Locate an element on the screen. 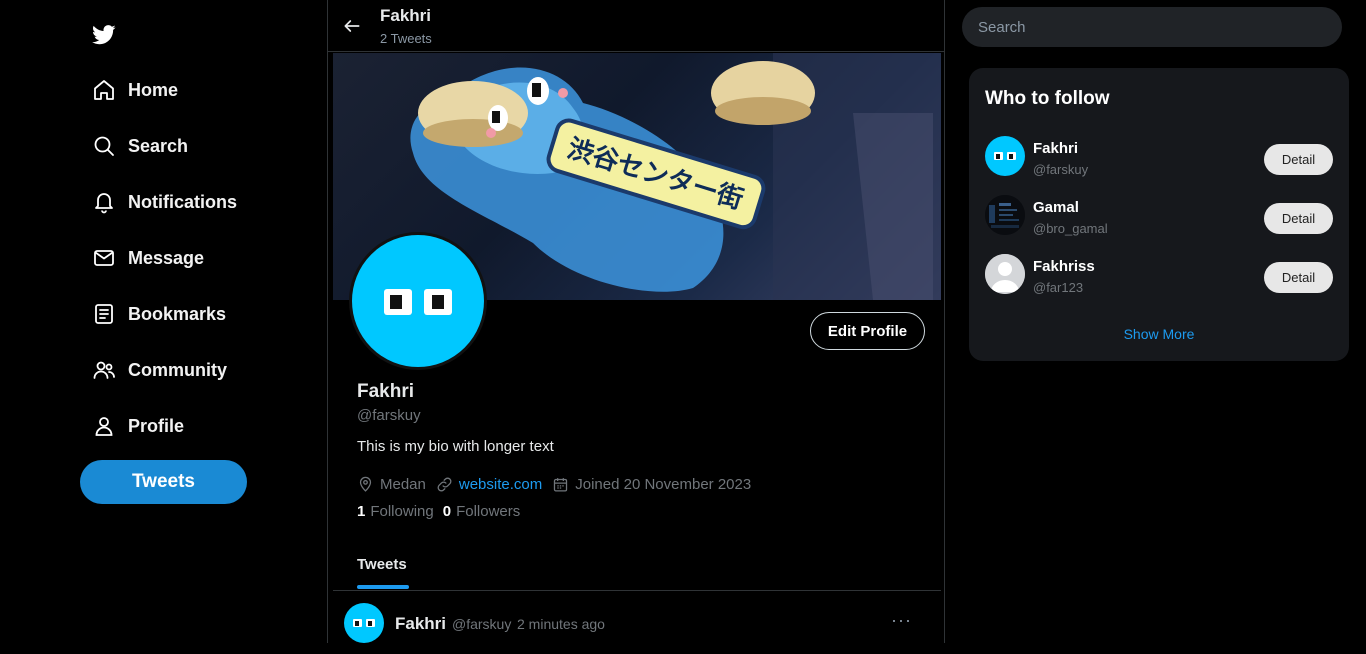 This screenshot has height=654, width=1366. nav-item-message: Message is located at coordinates (148, 258).